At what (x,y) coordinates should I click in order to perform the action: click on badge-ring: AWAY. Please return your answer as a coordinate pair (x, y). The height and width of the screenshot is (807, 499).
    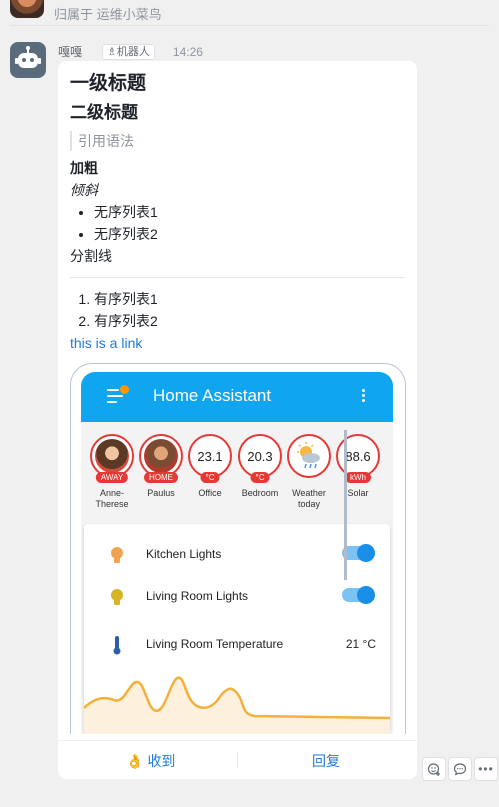
    Looking at the image, I should click on (112, 458).